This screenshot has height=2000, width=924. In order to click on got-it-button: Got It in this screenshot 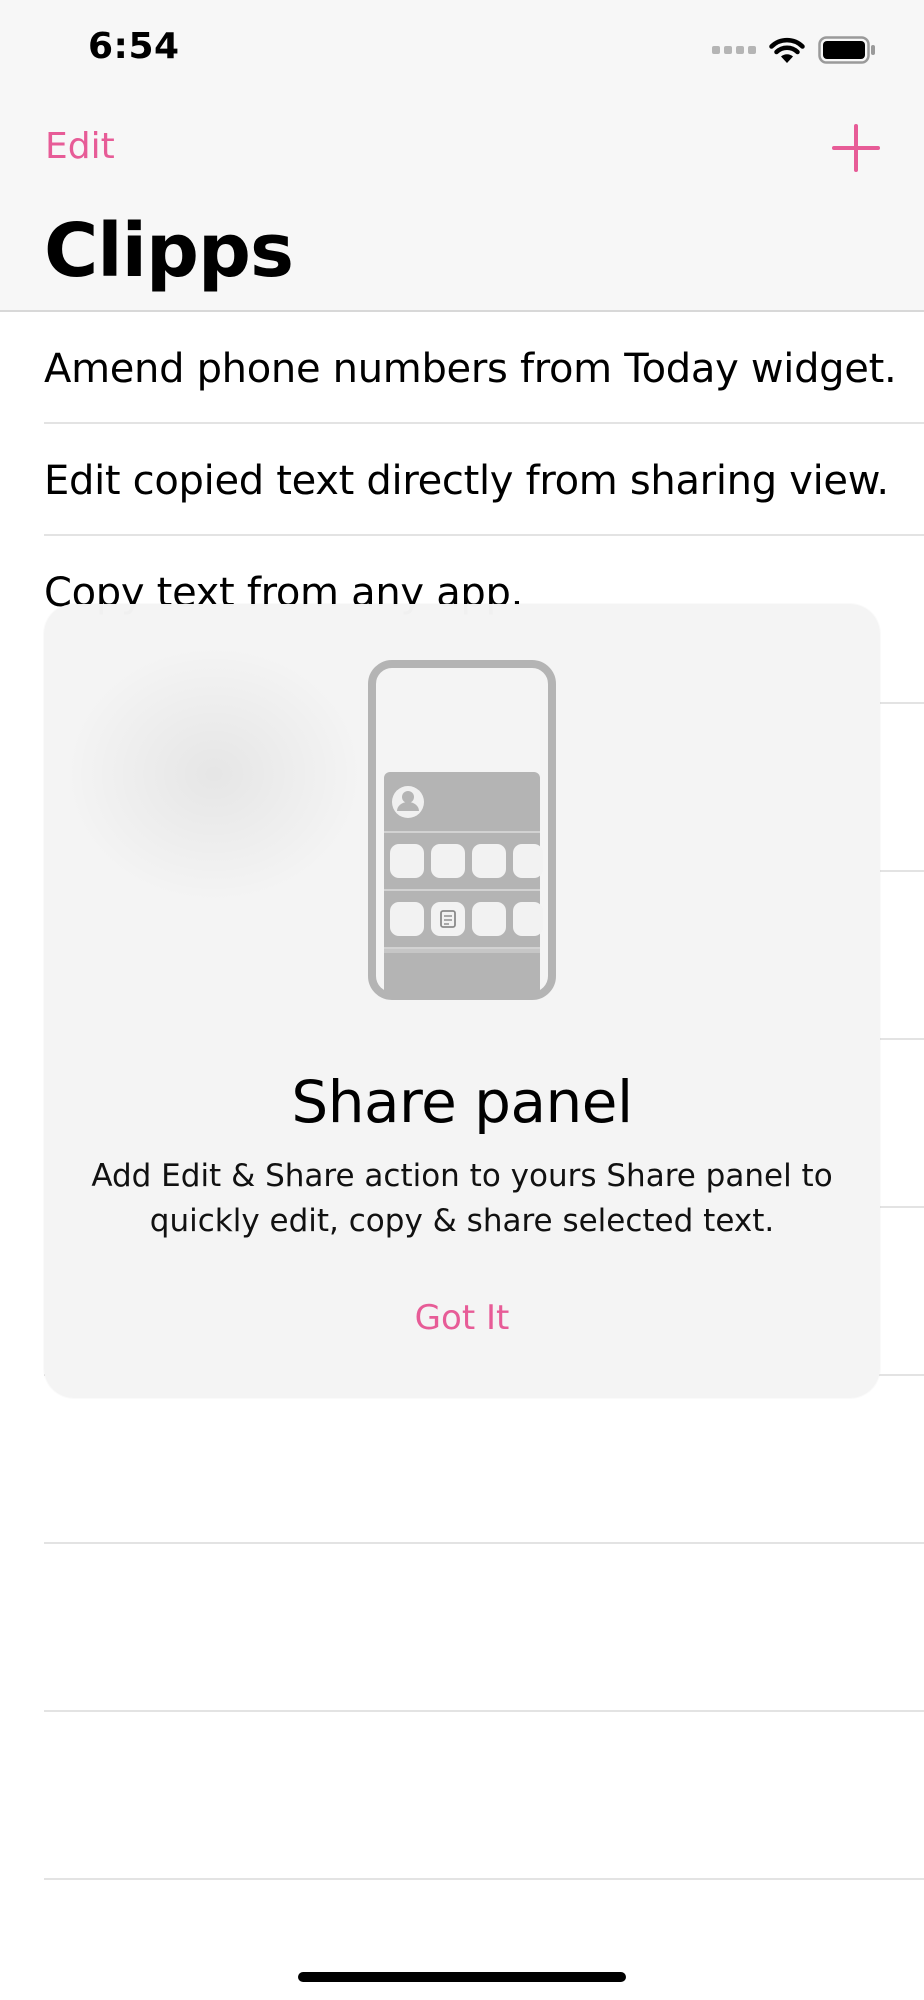, I will do `click(462, 1318)`.